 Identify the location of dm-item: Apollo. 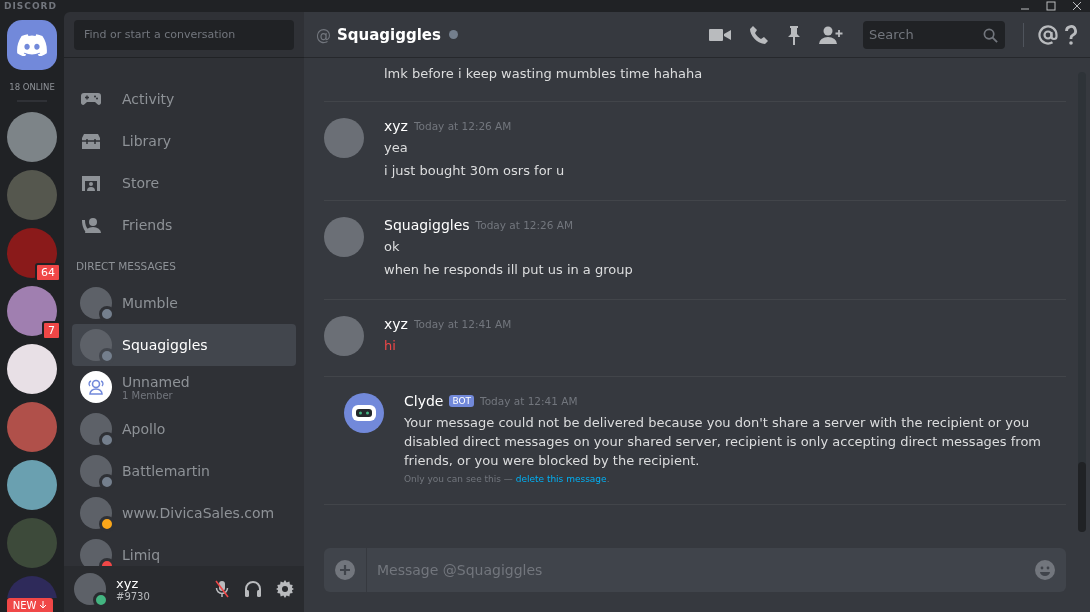
(184, 429).